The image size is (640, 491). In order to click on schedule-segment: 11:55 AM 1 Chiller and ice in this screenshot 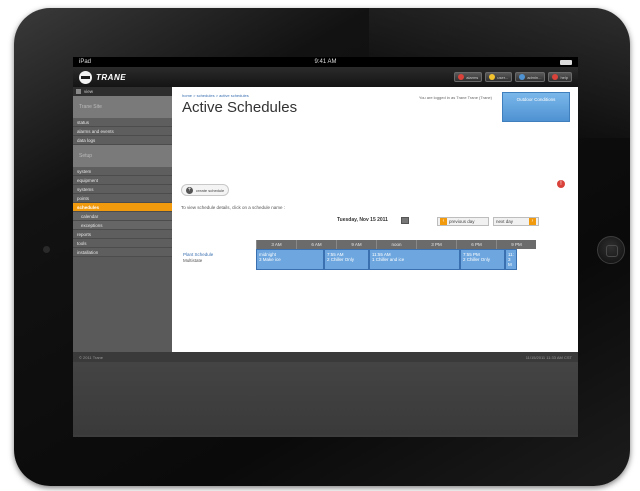, I will do `click(414, 259)`.